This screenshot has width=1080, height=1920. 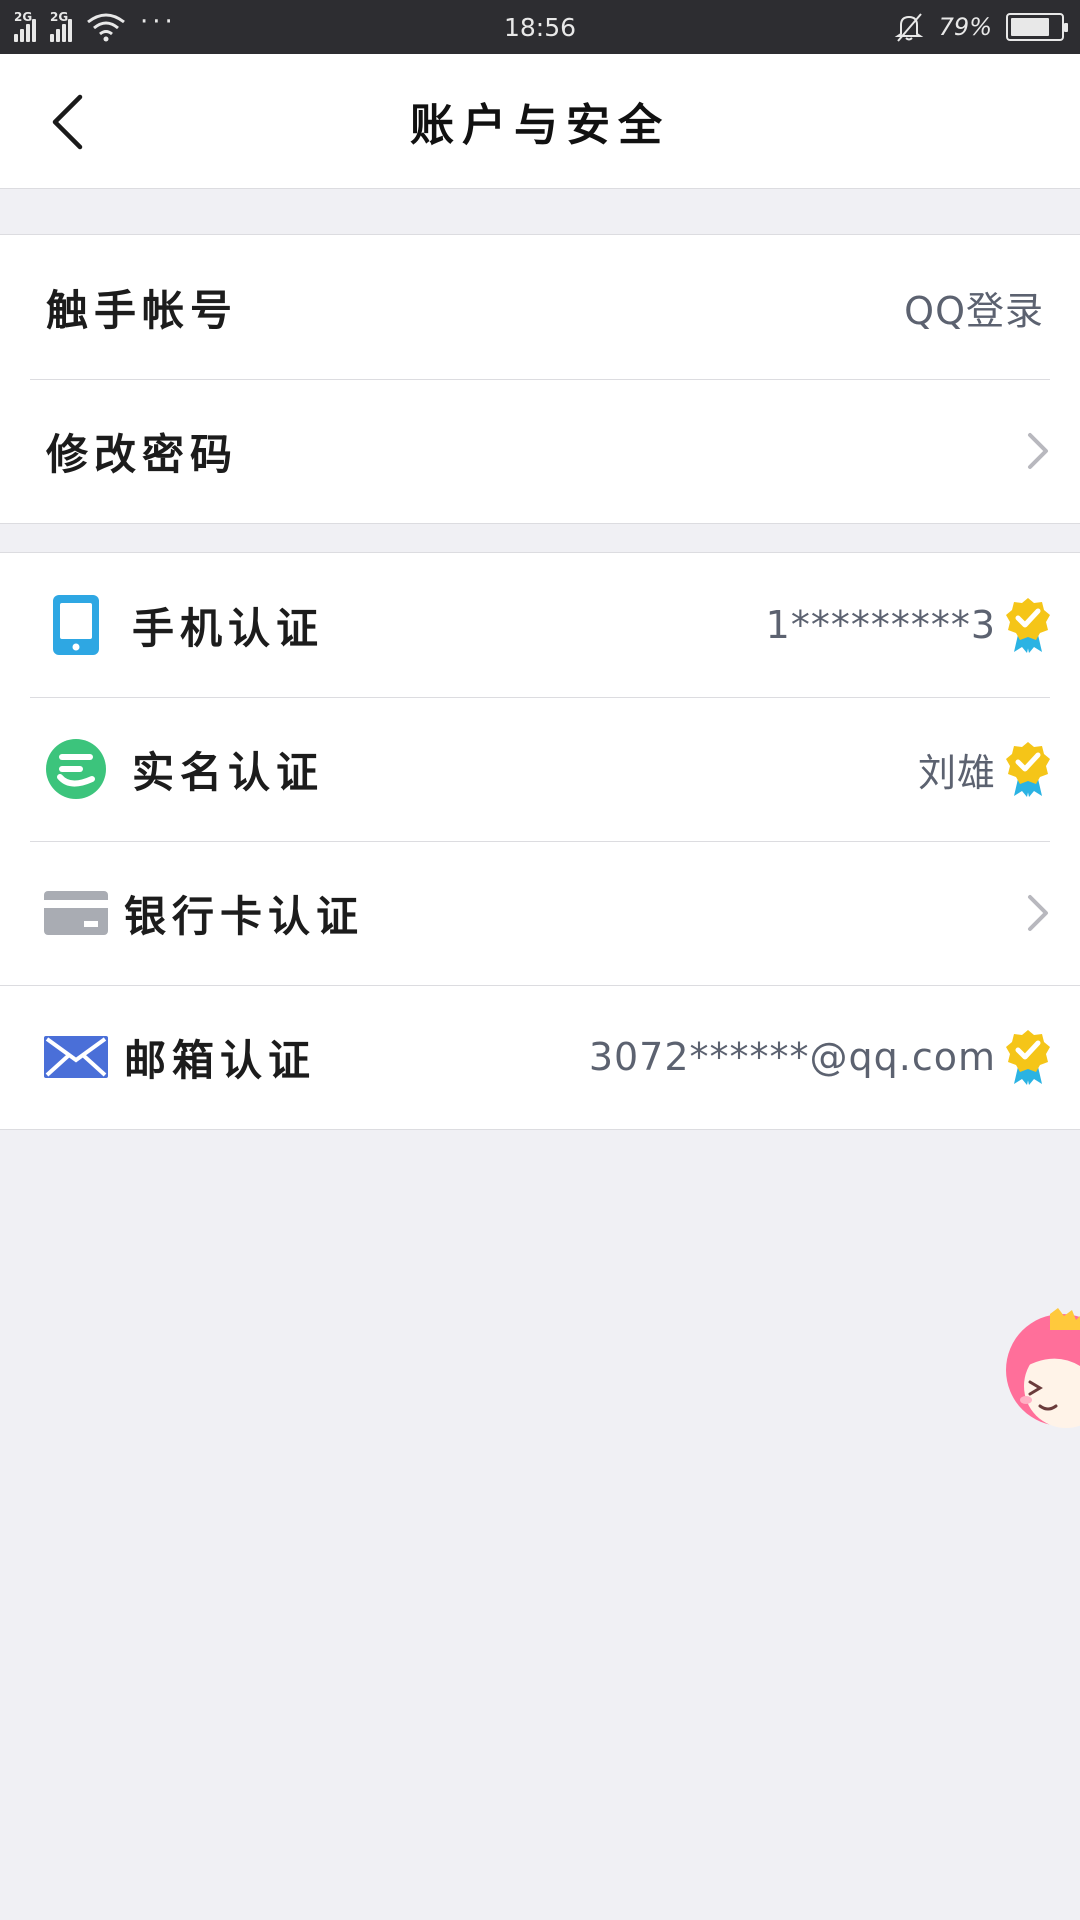 I want to click on bank-card-icon, so click(x=76, y=913).